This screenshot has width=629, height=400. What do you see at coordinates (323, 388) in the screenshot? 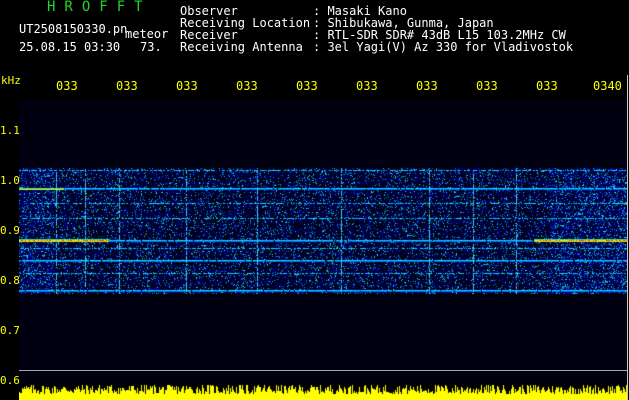
I see `signal-level-bars` at bounding box center [323, 388].